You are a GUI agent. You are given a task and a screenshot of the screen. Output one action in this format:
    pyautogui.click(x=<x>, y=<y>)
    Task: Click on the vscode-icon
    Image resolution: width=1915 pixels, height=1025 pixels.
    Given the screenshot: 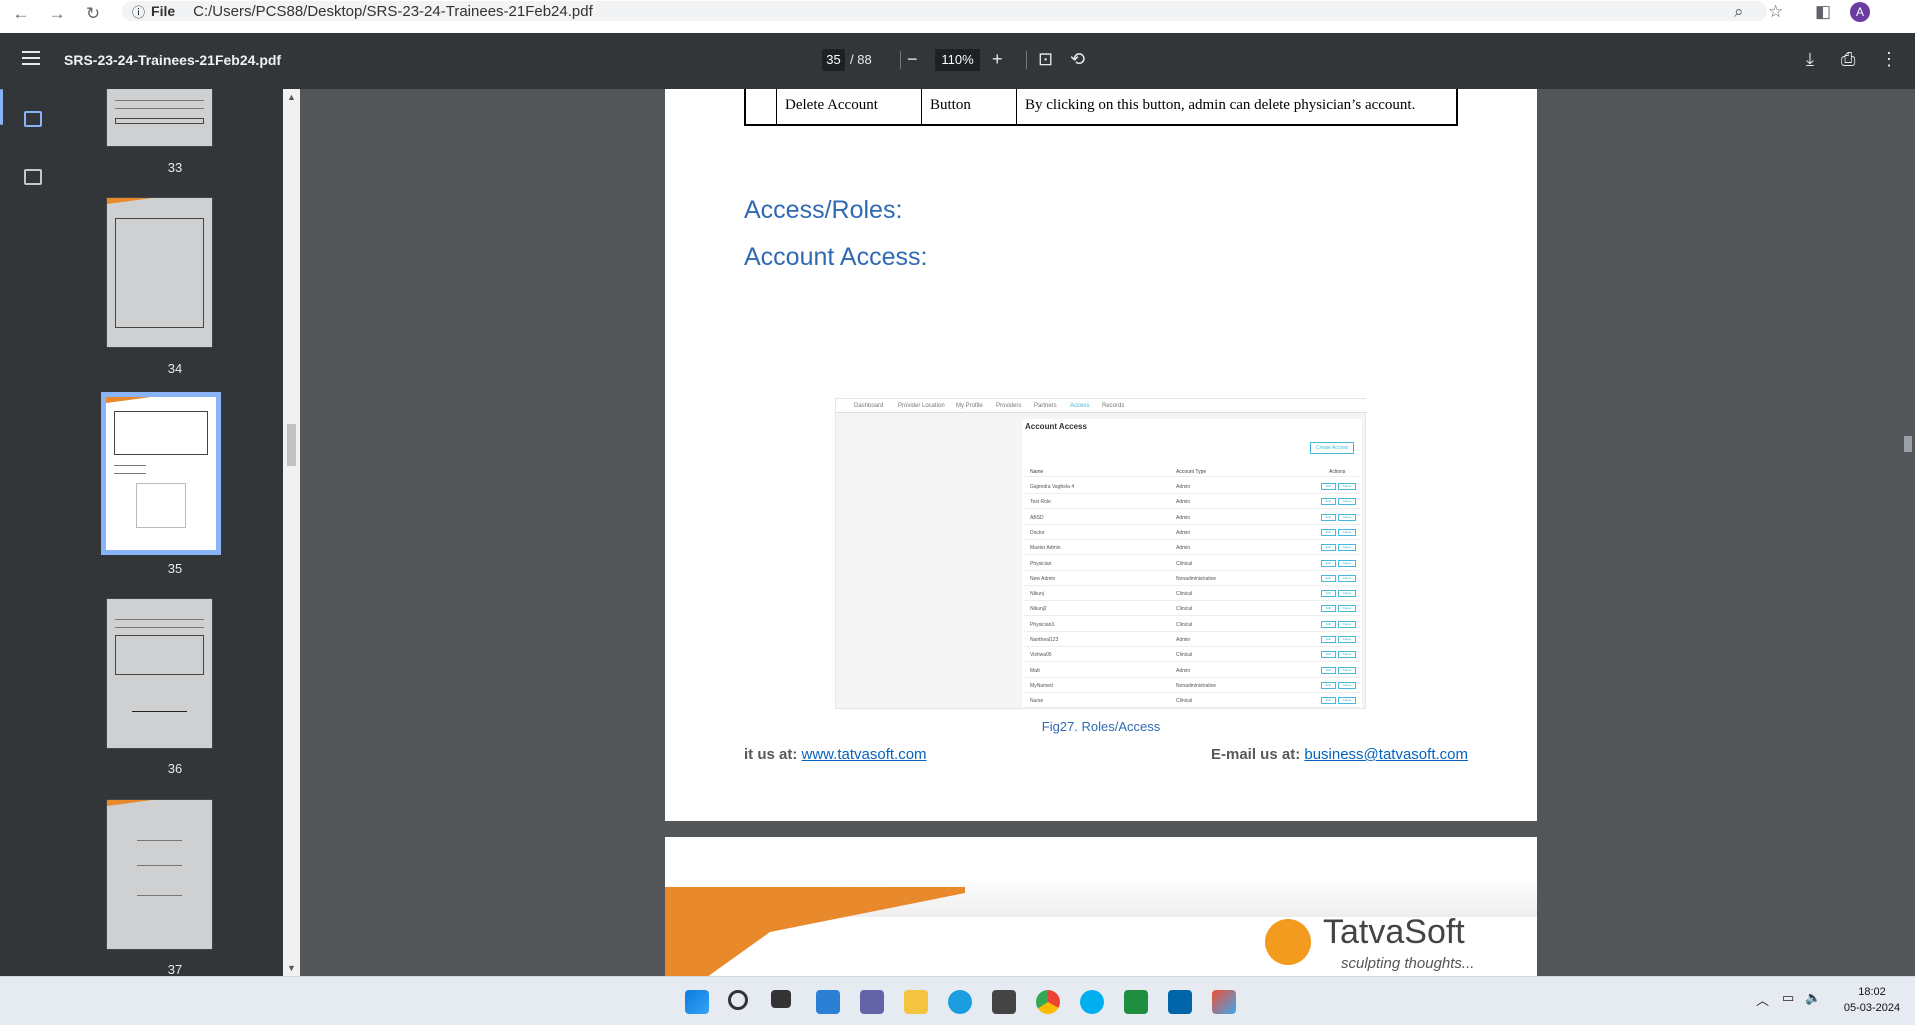 What is the action you would take?
    pyautogui.click(x=1180, y=1002)
    